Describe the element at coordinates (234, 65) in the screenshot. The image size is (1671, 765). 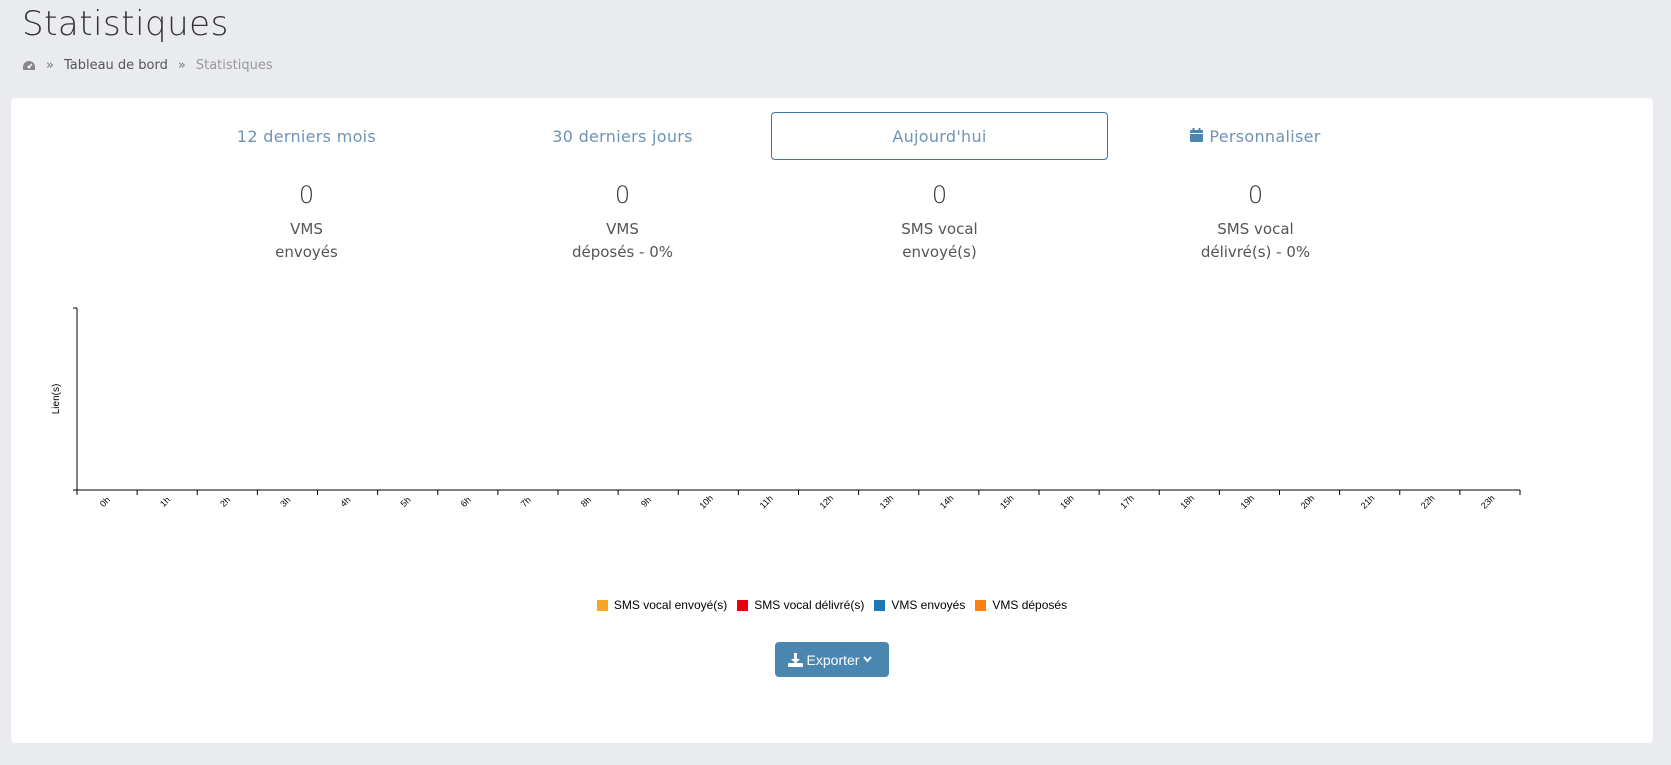
I see `breadcrumb-item-current: Statistiques` at that location.